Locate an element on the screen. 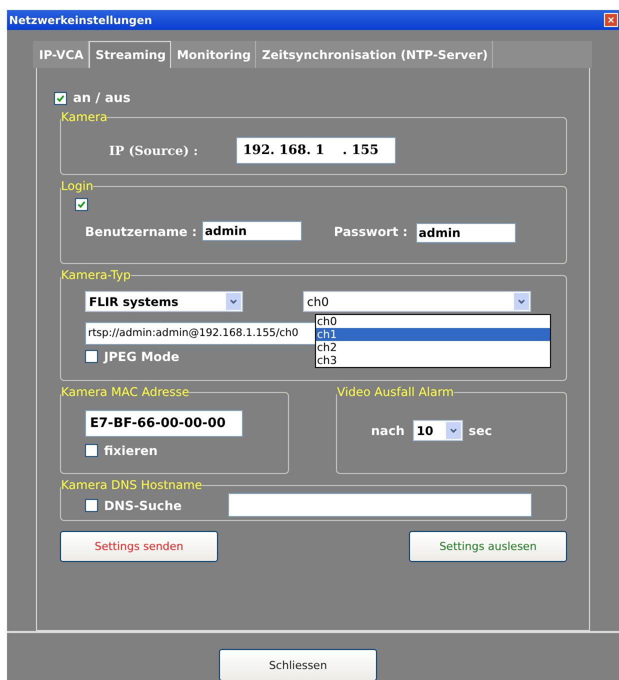  ip-address-field: 192. 168. 1 . 155 is located at coordinates (316, 150).